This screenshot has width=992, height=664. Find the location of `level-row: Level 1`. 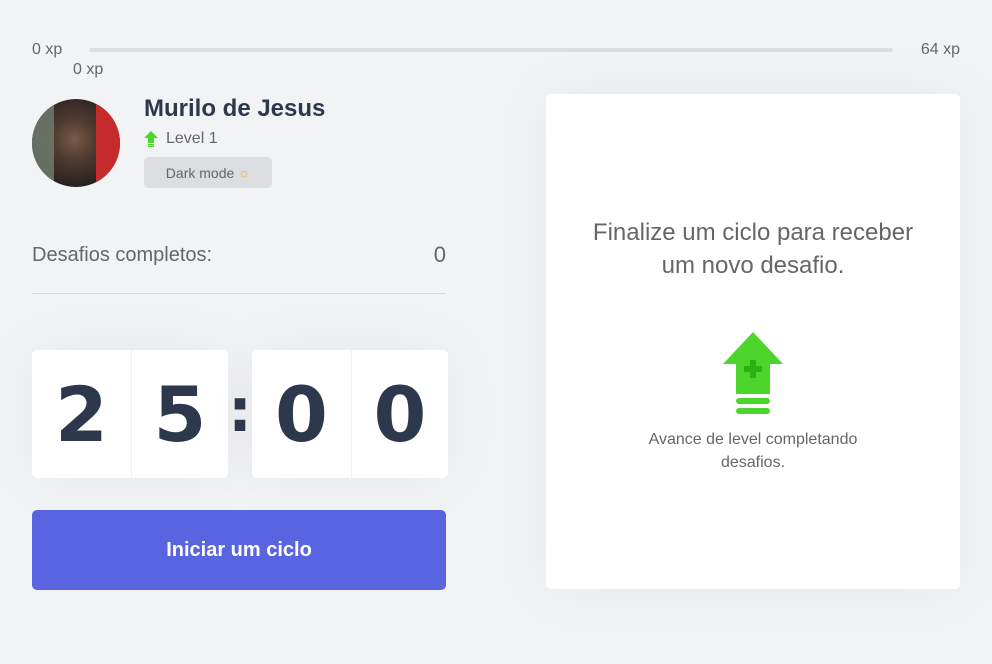

level-row: Level 1 is located at coordinates (234, 139).